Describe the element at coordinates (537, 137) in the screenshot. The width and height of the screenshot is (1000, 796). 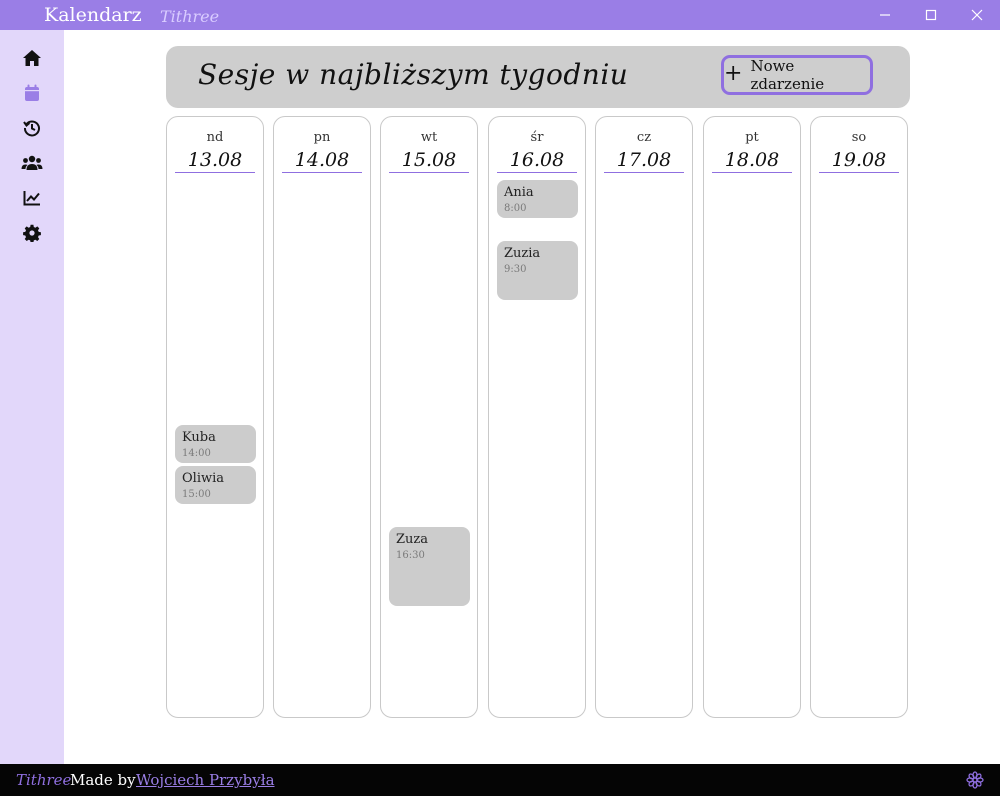
I see `day-name: śr` at that location.